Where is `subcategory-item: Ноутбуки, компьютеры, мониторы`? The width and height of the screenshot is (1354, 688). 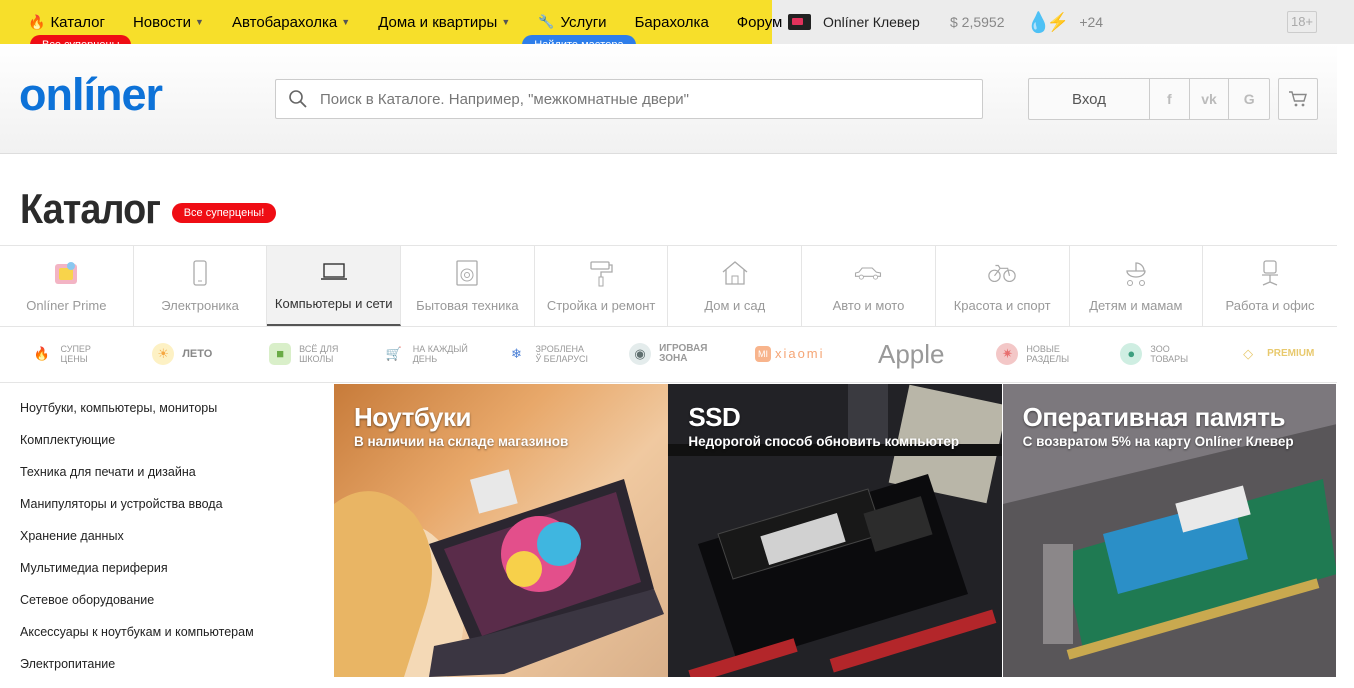 subcategory-item: Ноутбуки, компьютеры, мониторы is located at coordinates (167, 400).